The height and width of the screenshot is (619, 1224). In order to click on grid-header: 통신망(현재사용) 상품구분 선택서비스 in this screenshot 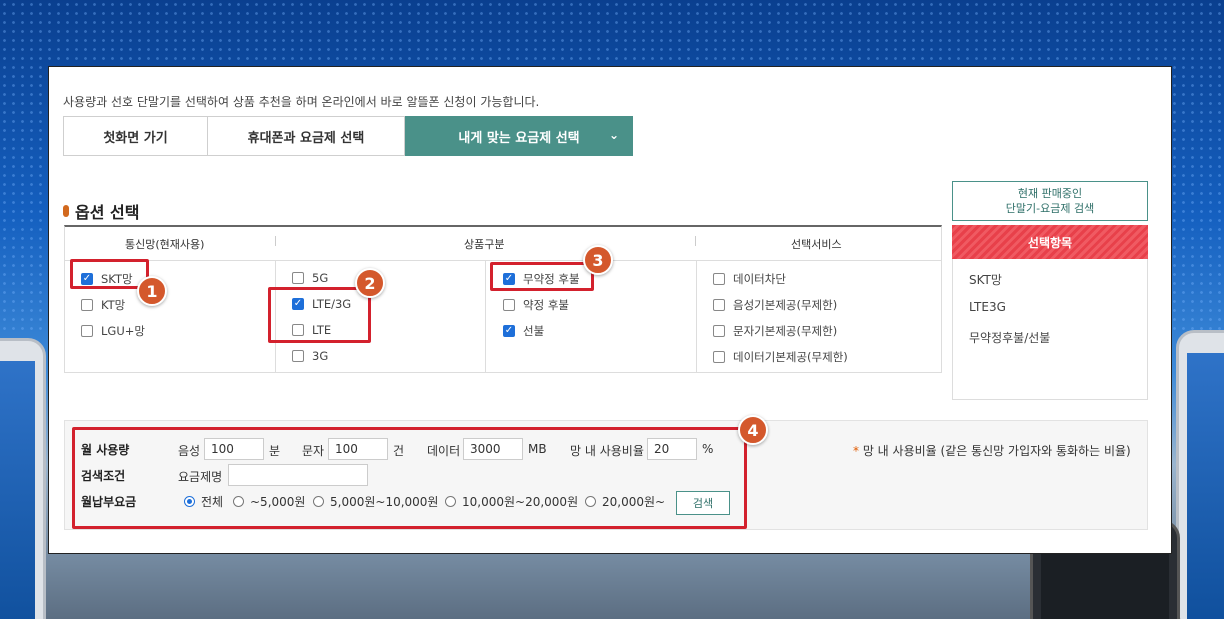, I will do `click(503, 244)`.